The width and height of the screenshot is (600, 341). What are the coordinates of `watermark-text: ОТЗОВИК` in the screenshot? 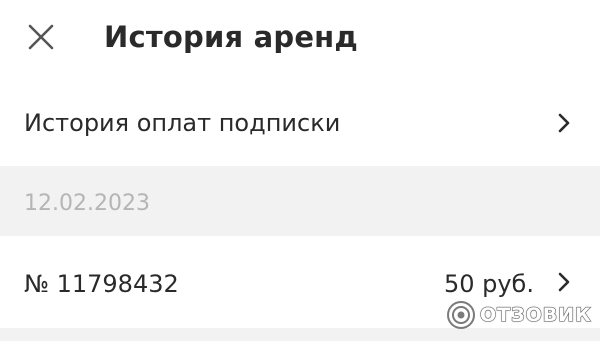 It's located at (535, 314).